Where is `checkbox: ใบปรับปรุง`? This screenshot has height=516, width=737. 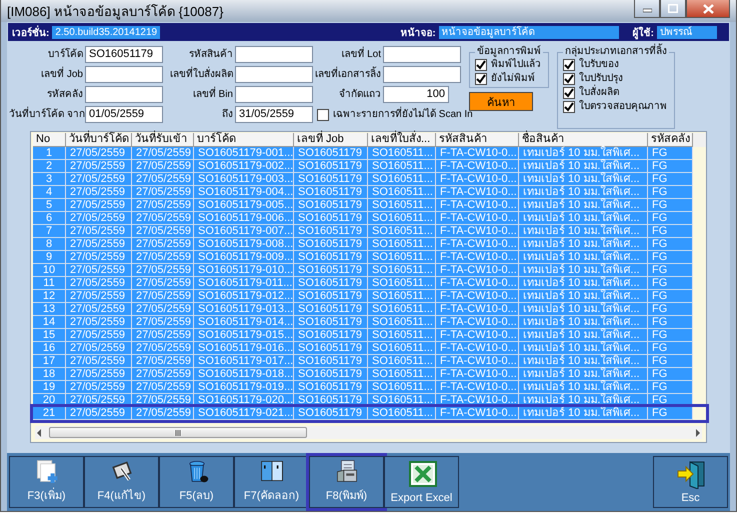
checkbox: ใบปรับปรุง is located at coordinates (616, 78).